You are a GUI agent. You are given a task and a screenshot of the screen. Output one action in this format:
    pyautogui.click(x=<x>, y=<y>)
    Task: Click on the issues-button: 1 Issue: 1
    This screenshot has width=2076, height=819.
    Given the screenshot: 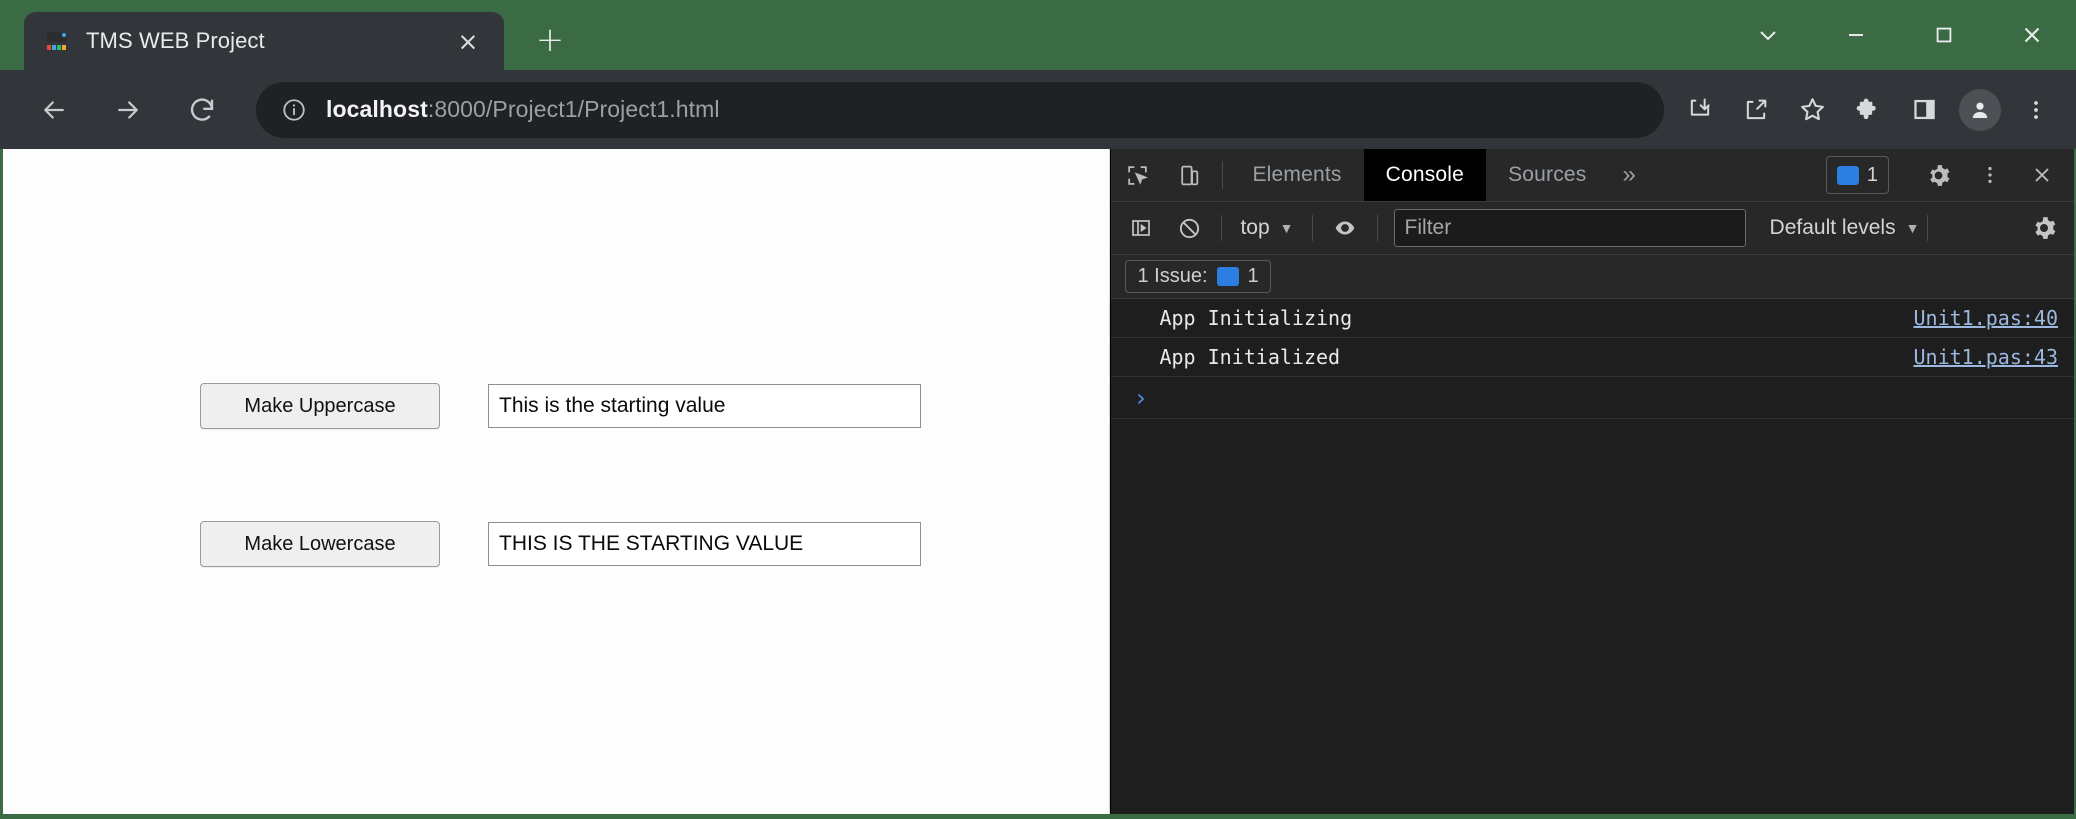 What is the action you would take?
    pyautogui.click(x=1198, y=276)
    